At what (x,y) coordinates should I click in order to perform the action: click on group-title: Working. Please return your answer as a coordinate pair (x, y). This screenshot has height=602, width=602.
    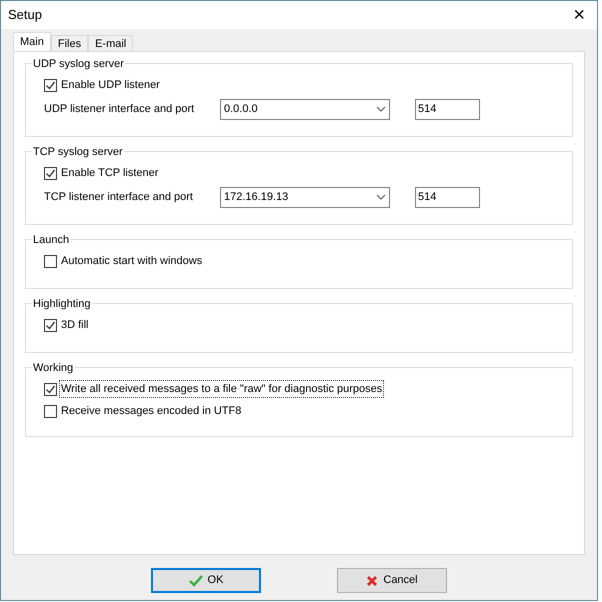
    Looking at the image, I should click on (53, 368).